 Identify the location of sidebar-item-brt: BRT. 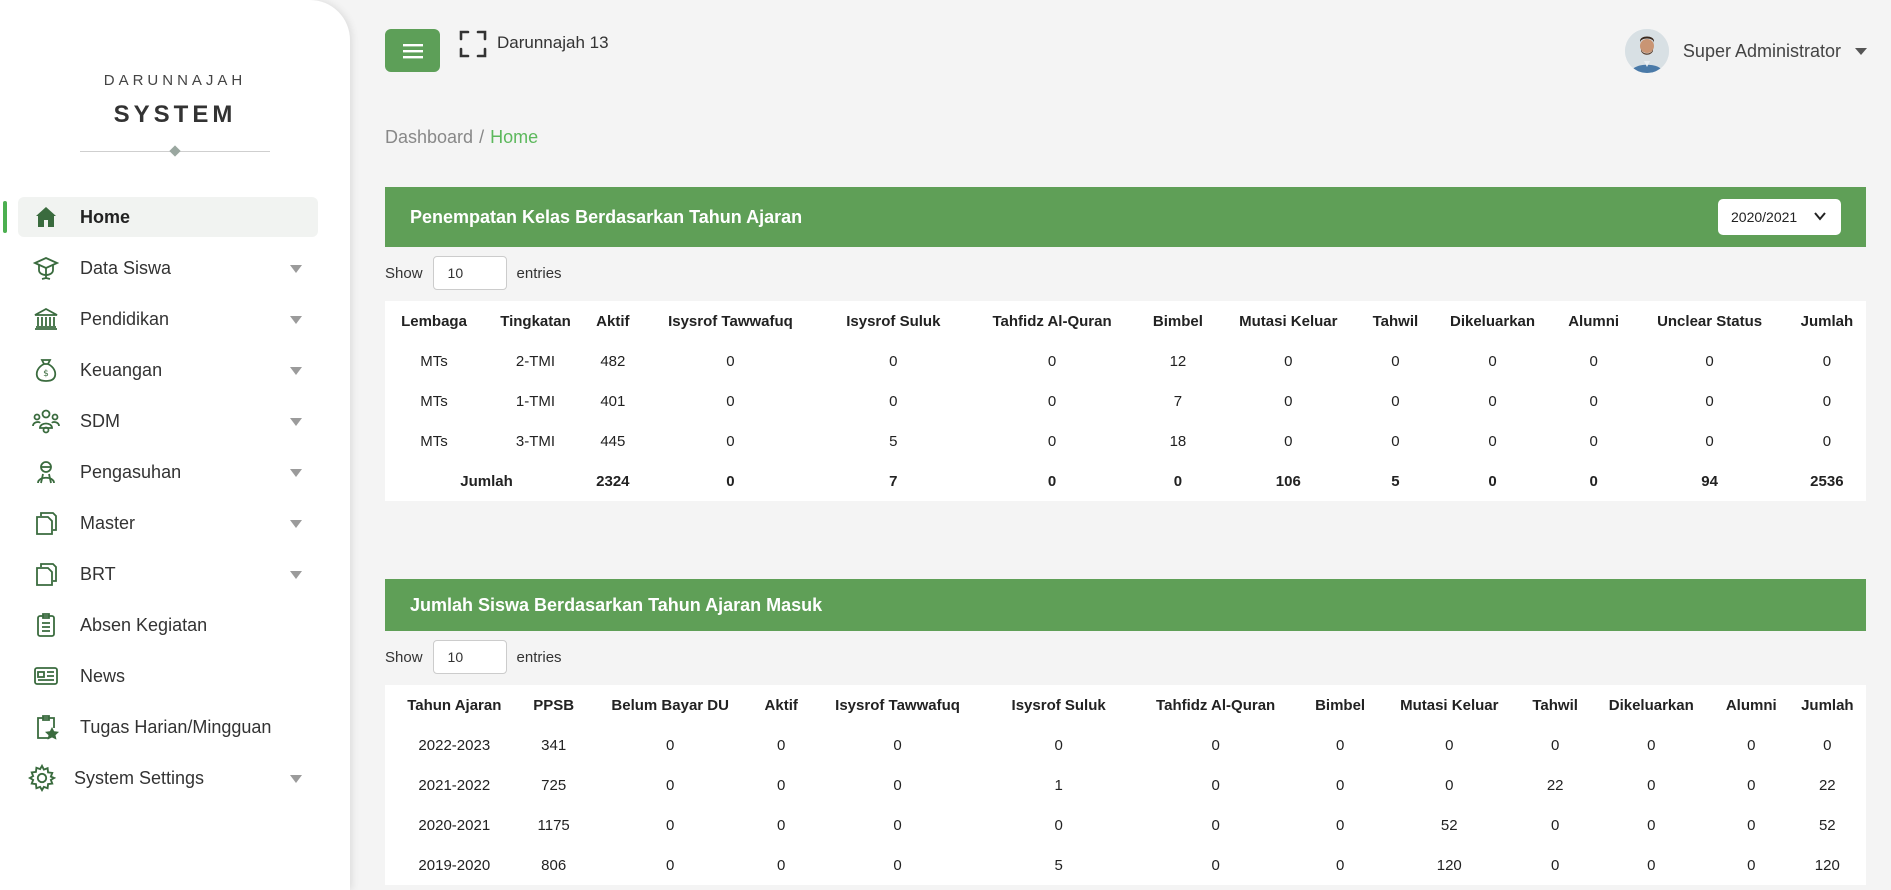
(168, 574).